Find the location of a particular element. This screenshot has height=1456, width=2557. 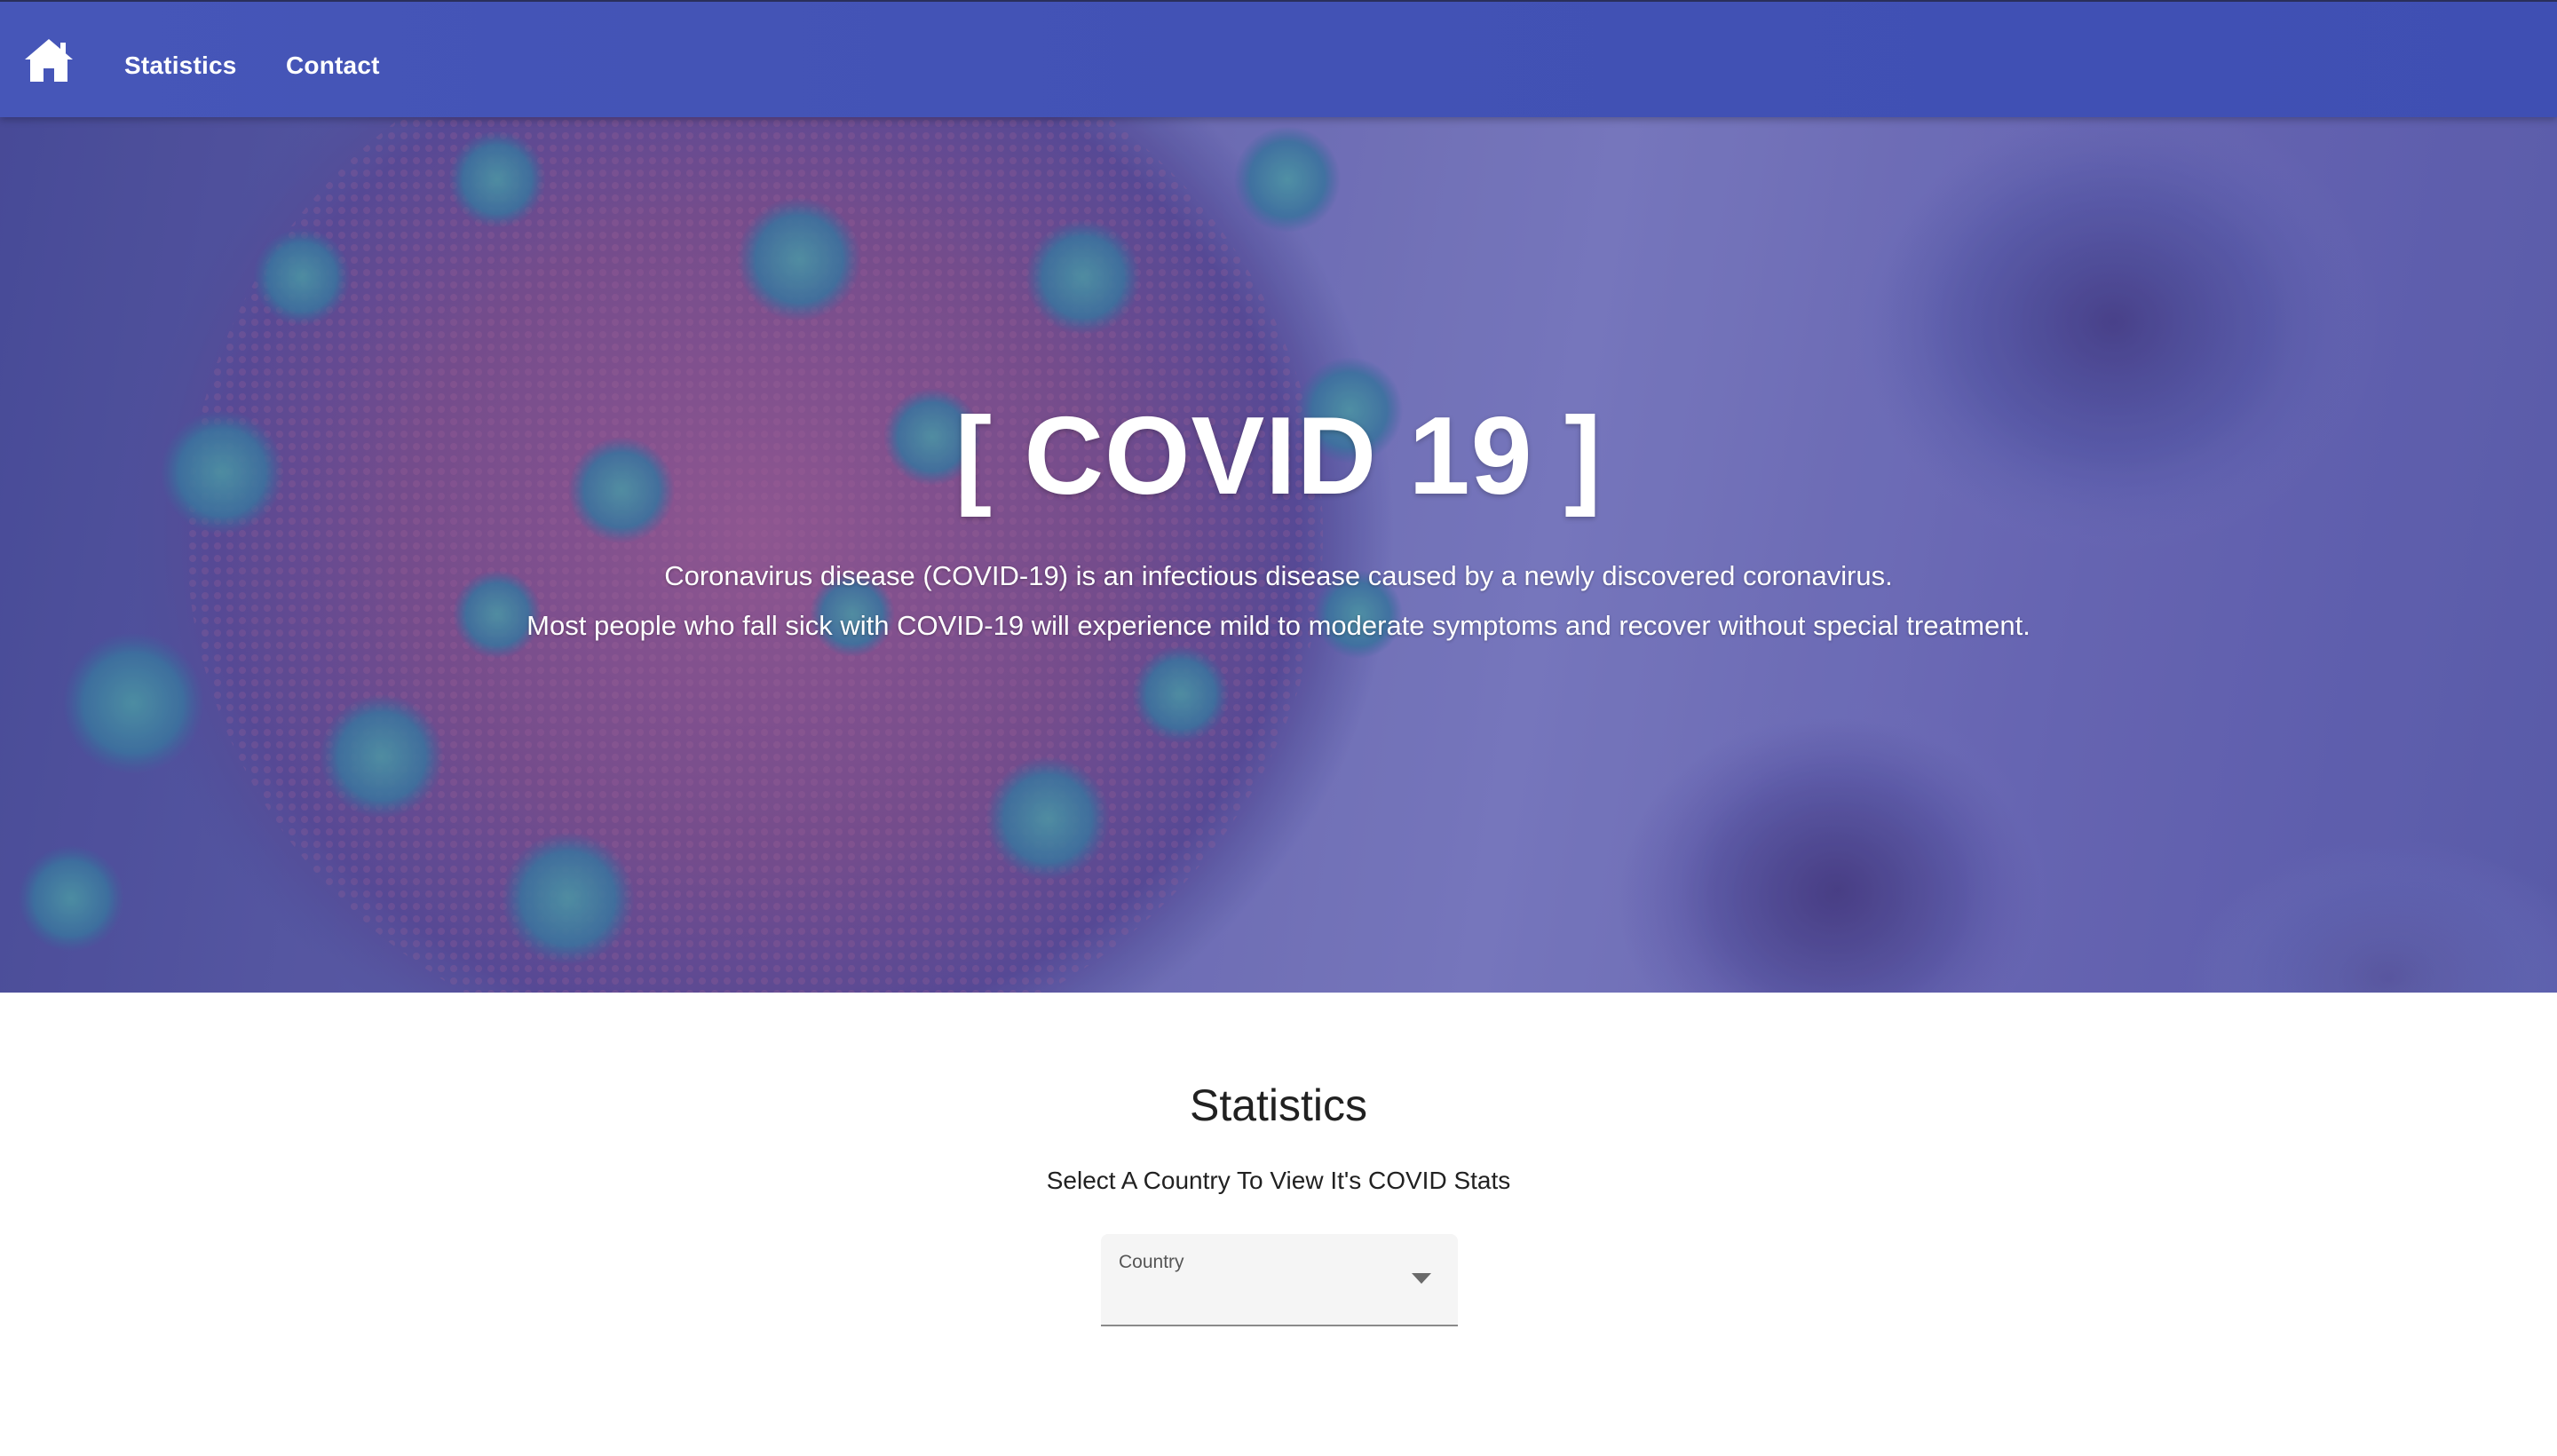

top-navbar: Statistics Contact is located at coordinates (1278, 58).